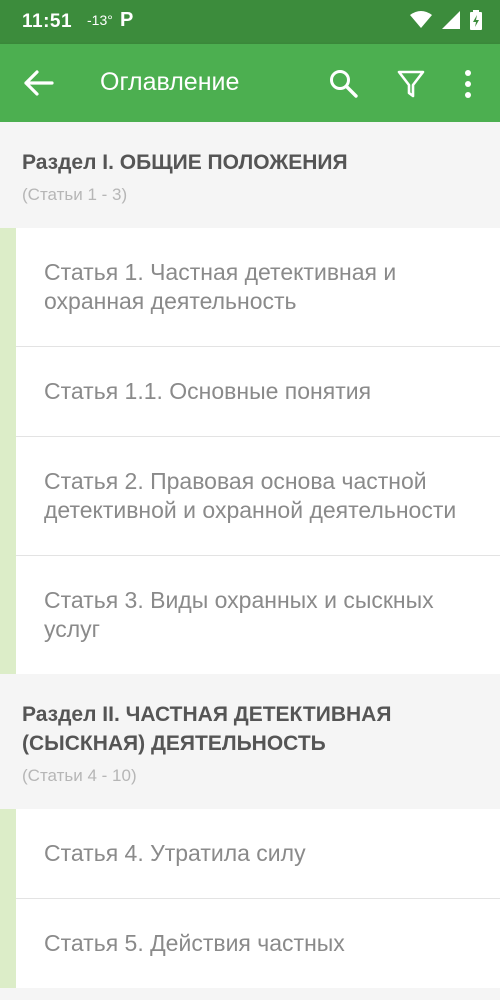 Image resolution: width=500 pixels, height=1000 pixels. What do you see at coordinates (421, 19) in the screenshot?
I see `wifi-icon` at bounding box center [421, 19].